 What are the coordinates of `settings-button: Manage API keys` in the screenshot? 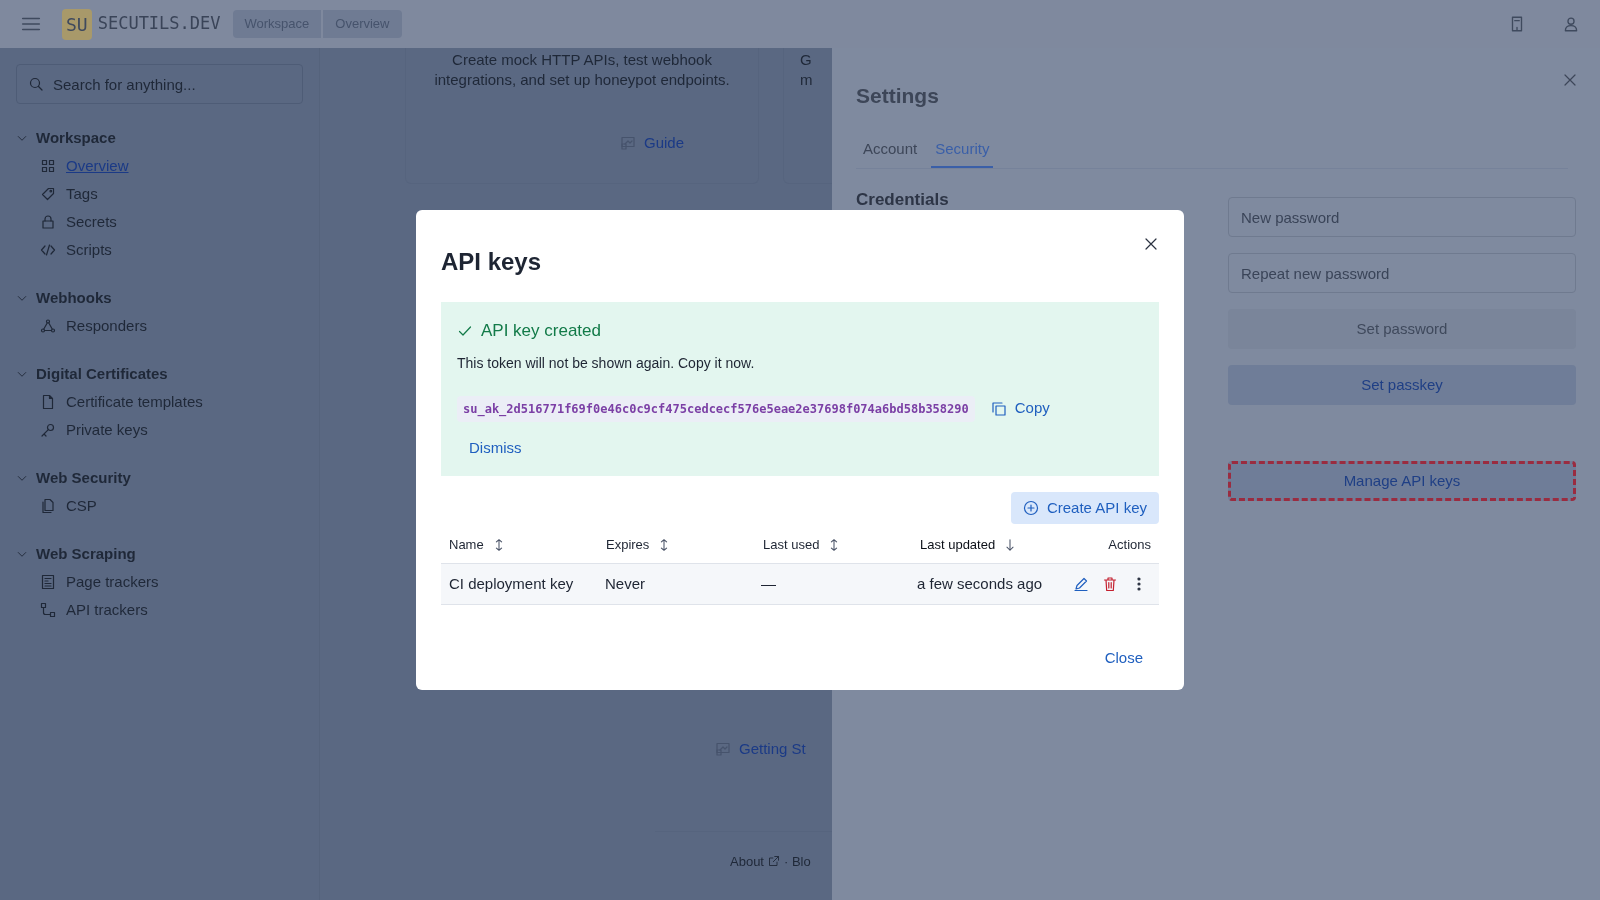 It's located at (1402, 481).